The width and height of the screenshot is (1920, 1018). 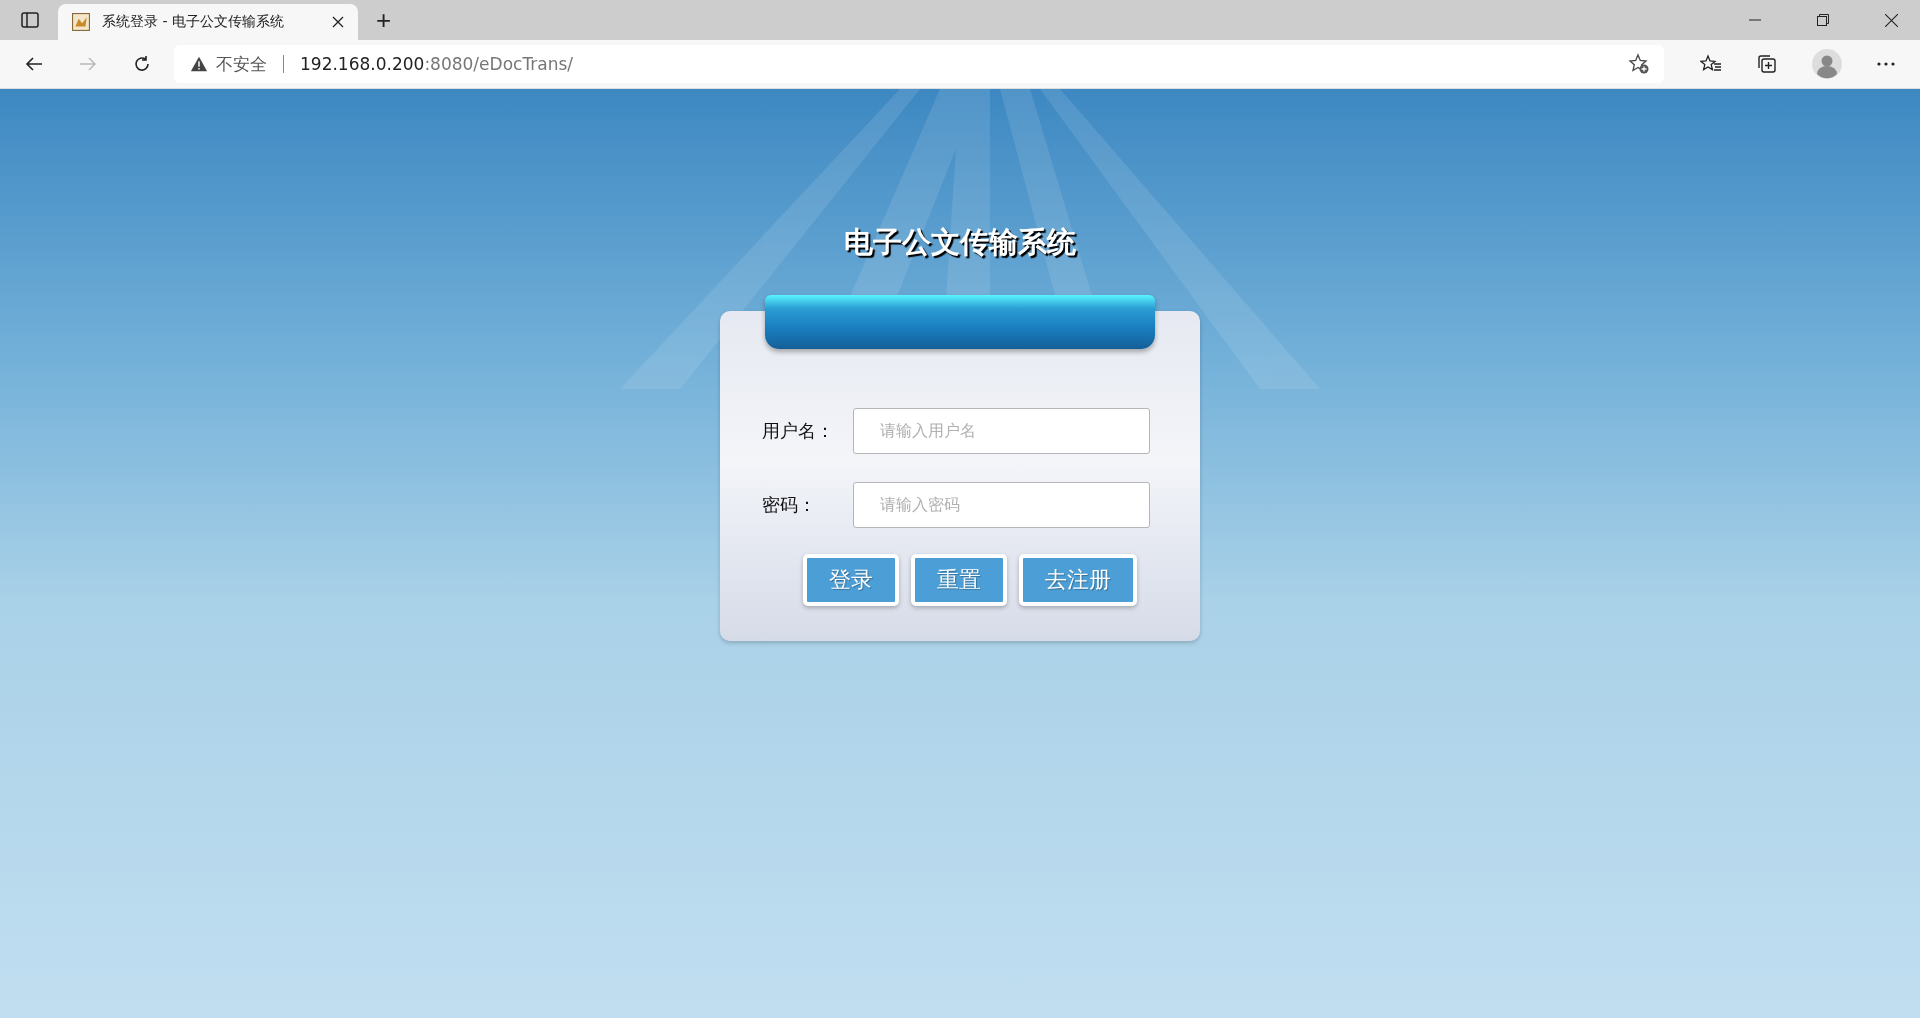 I want to click on refresh-icon, so click(x=142, y=64).